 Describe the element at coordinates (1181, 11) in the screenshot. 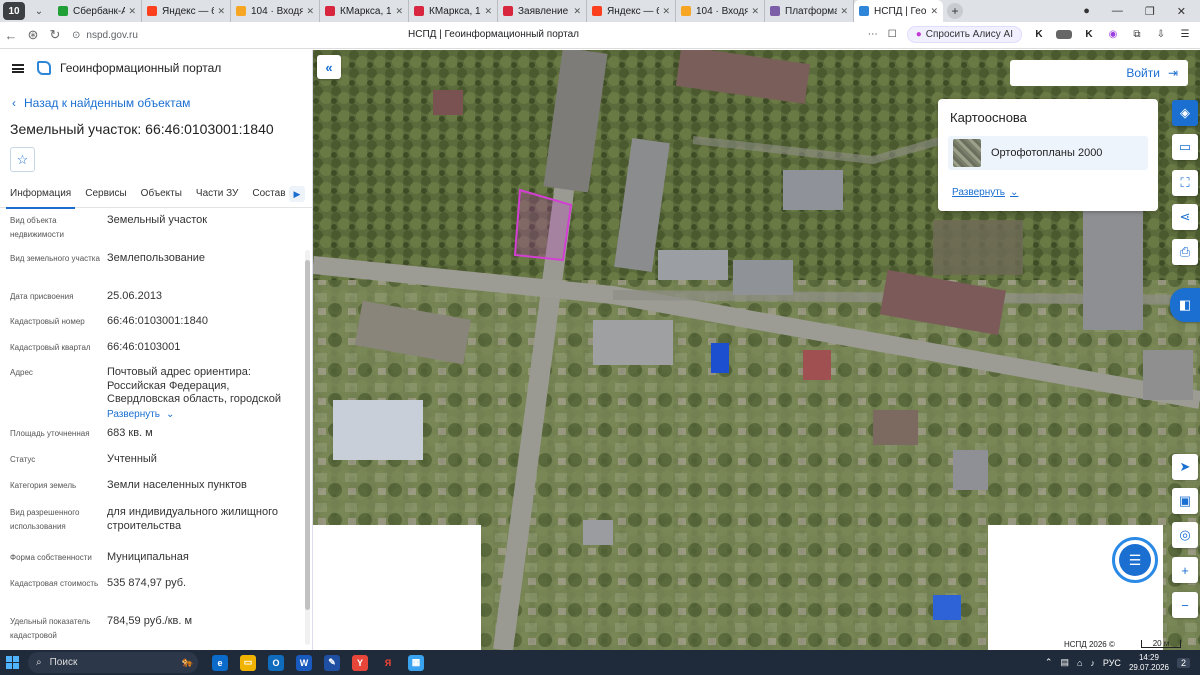

I see `close-window-button: ✕` at that location.